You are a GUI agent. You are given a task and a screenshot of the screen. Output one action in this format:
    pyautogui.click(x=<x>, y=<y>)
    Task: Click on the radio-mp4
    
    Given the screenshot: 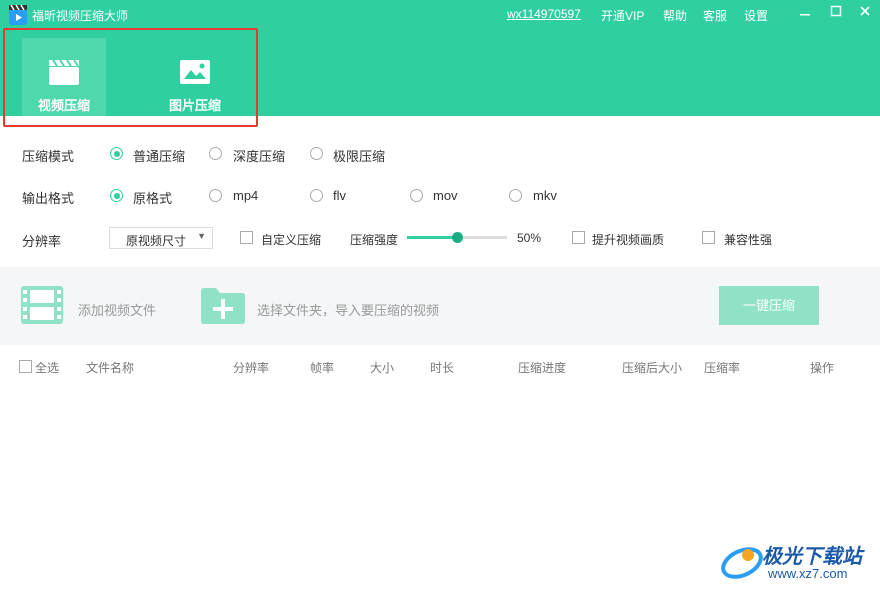 What is the action you would take?
    pyautogui.click(x=215, y=195)
    